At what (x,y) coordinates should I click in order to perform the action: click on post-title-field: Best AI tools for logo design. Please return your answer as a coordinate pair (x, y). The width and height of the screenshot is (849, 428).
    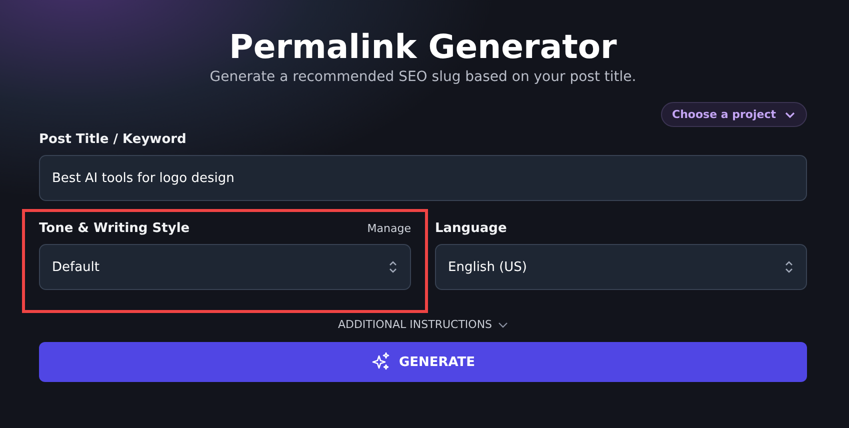
    Looking at the image, I should click on (423, 178).